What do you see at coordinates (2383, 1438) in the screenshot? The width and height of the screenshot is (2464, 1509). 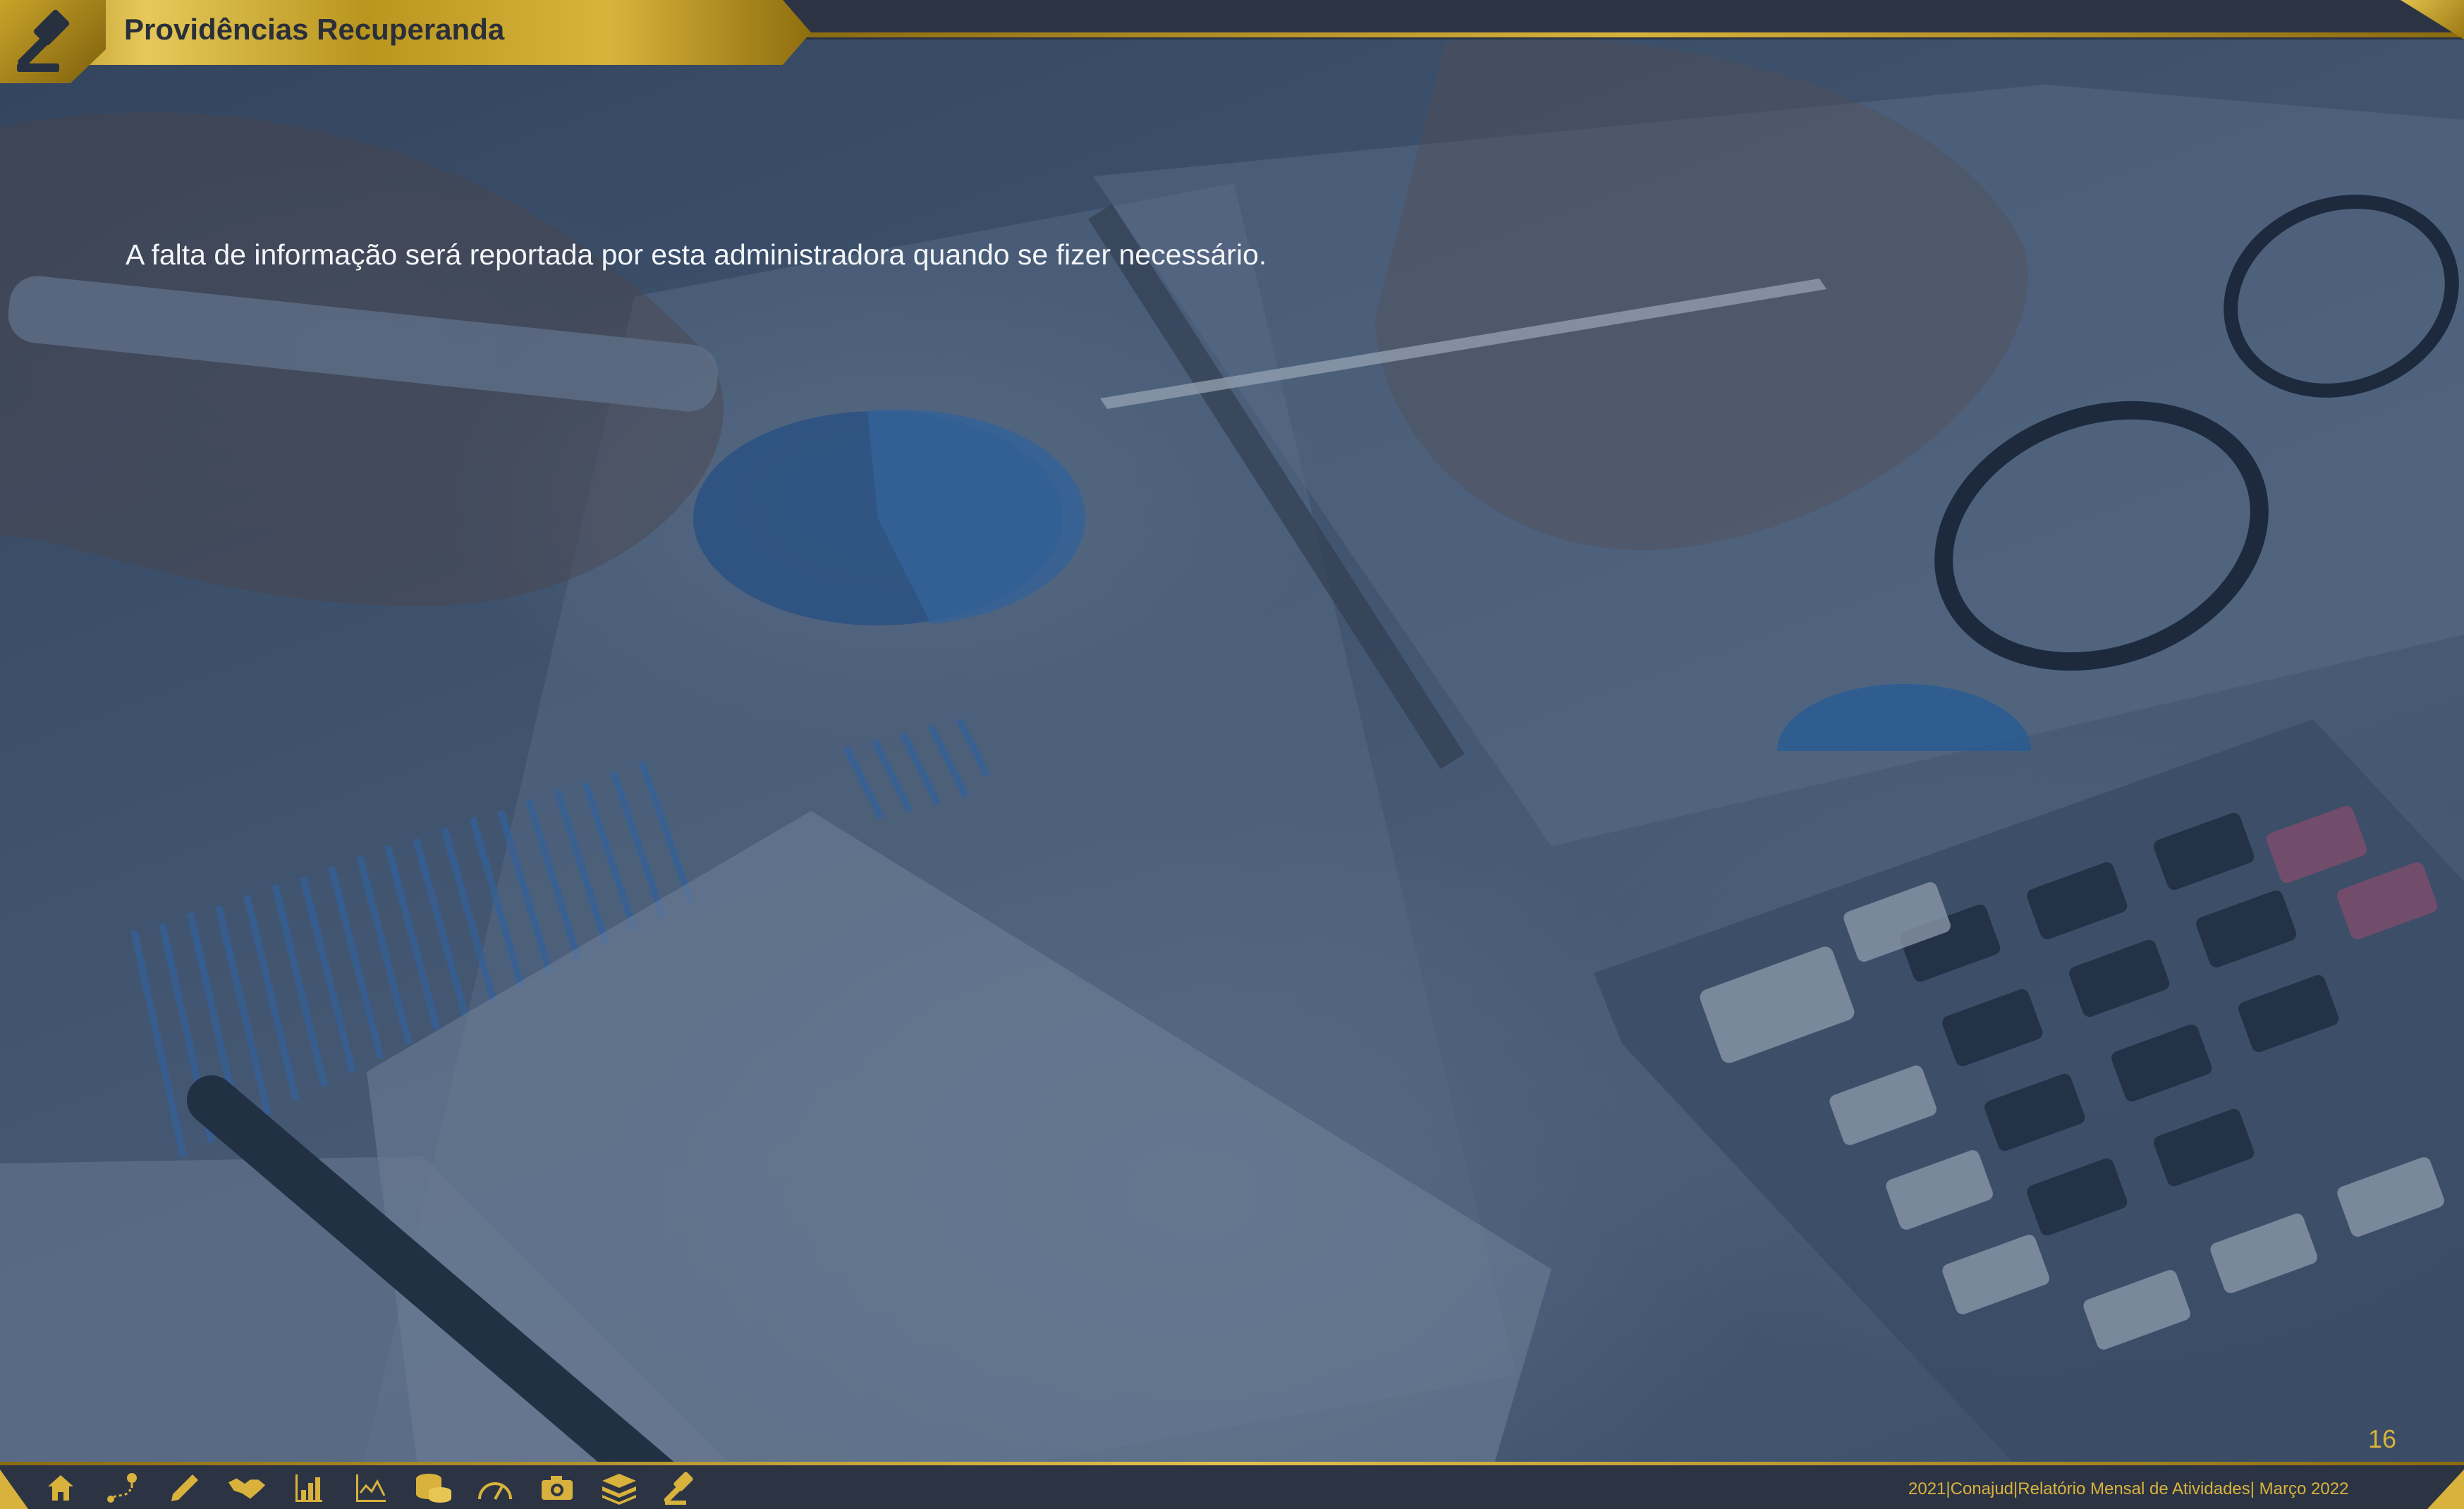 I see `page-number: 16` at bounding box center [2383, 1438].